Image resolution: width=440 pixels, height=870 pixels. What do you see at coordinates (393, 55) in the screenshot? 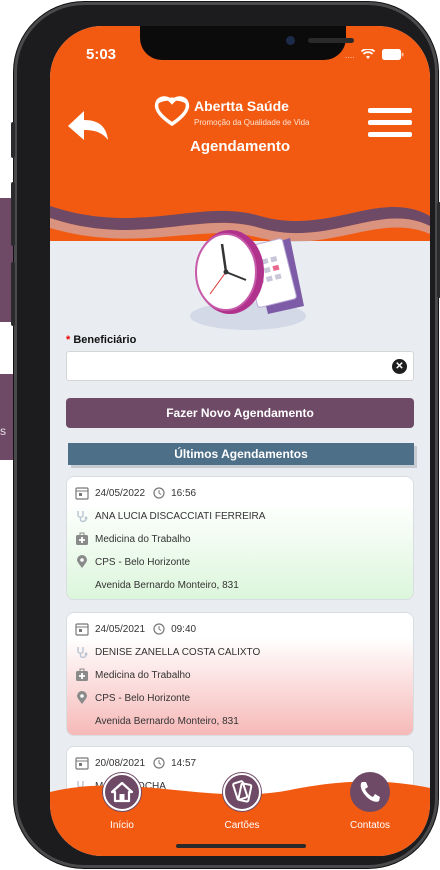
I see `battery-icon` at bounding box center [393, 55].